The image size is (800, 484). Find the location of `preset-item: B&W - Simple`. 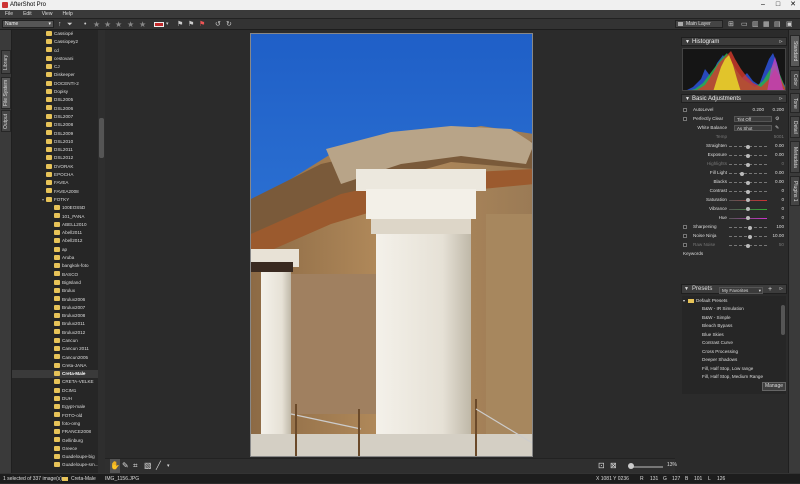

preset-item: B&W - Simple is located at coordinates (731, 318).